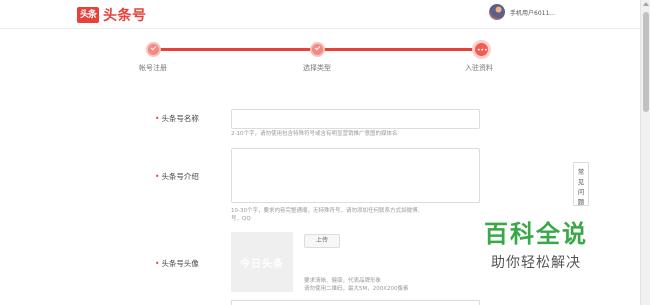  I want to click on scroll-thumb, so click(646, 62).